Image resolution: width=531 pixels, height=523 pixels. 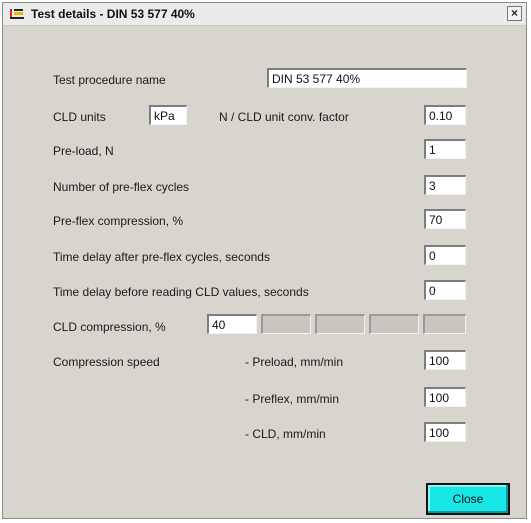 I want to click on procedure-name-input: DIN 53 577 40%, so click(x=367, y=78).